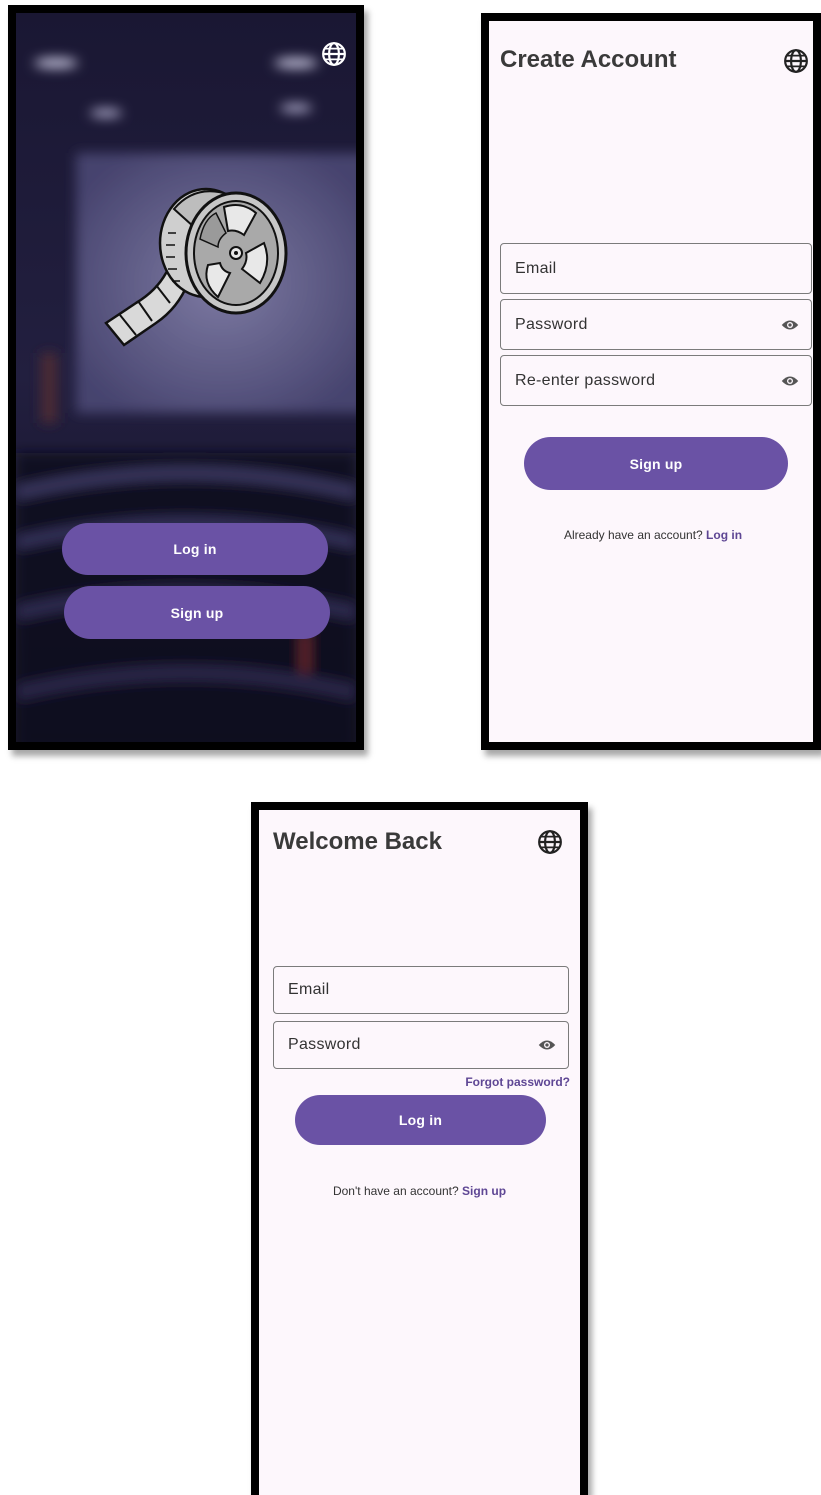 The image size is (821, 1495). Describe the element at coordinates (724, 535) in the screenshot. I see `login-link: Log in` at that location.